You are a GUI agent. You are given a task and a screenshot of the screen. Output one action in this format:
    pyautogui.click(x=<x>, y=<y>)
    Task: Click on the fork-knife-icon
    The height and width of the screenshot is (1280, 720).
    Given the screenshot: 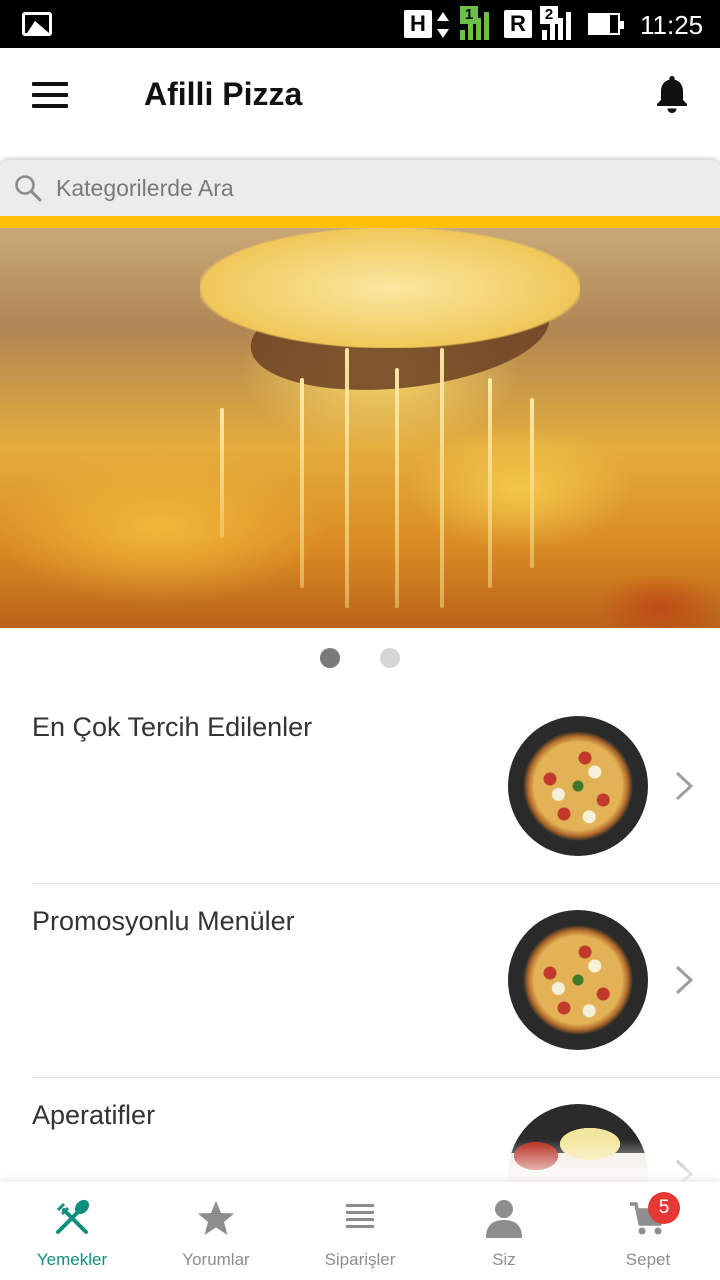 What is the action you would take?
    pyautogui.click(x=73, y=1216)
    